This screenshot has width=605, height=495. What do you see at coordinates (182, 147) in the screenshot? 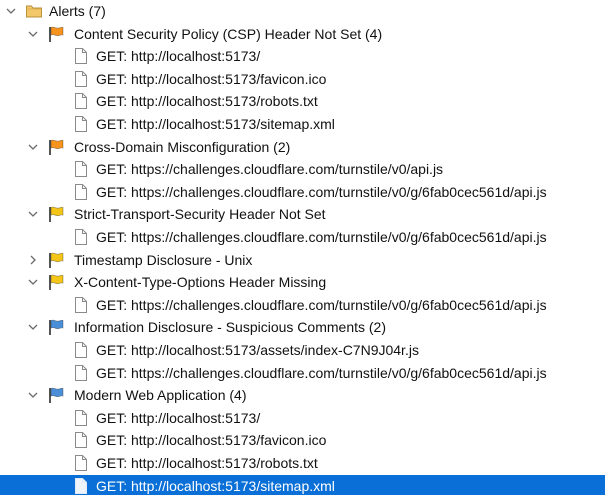
I see `alert-label: Cross-Domain Misconfiguration (2)` at bounding box center [182, 147].